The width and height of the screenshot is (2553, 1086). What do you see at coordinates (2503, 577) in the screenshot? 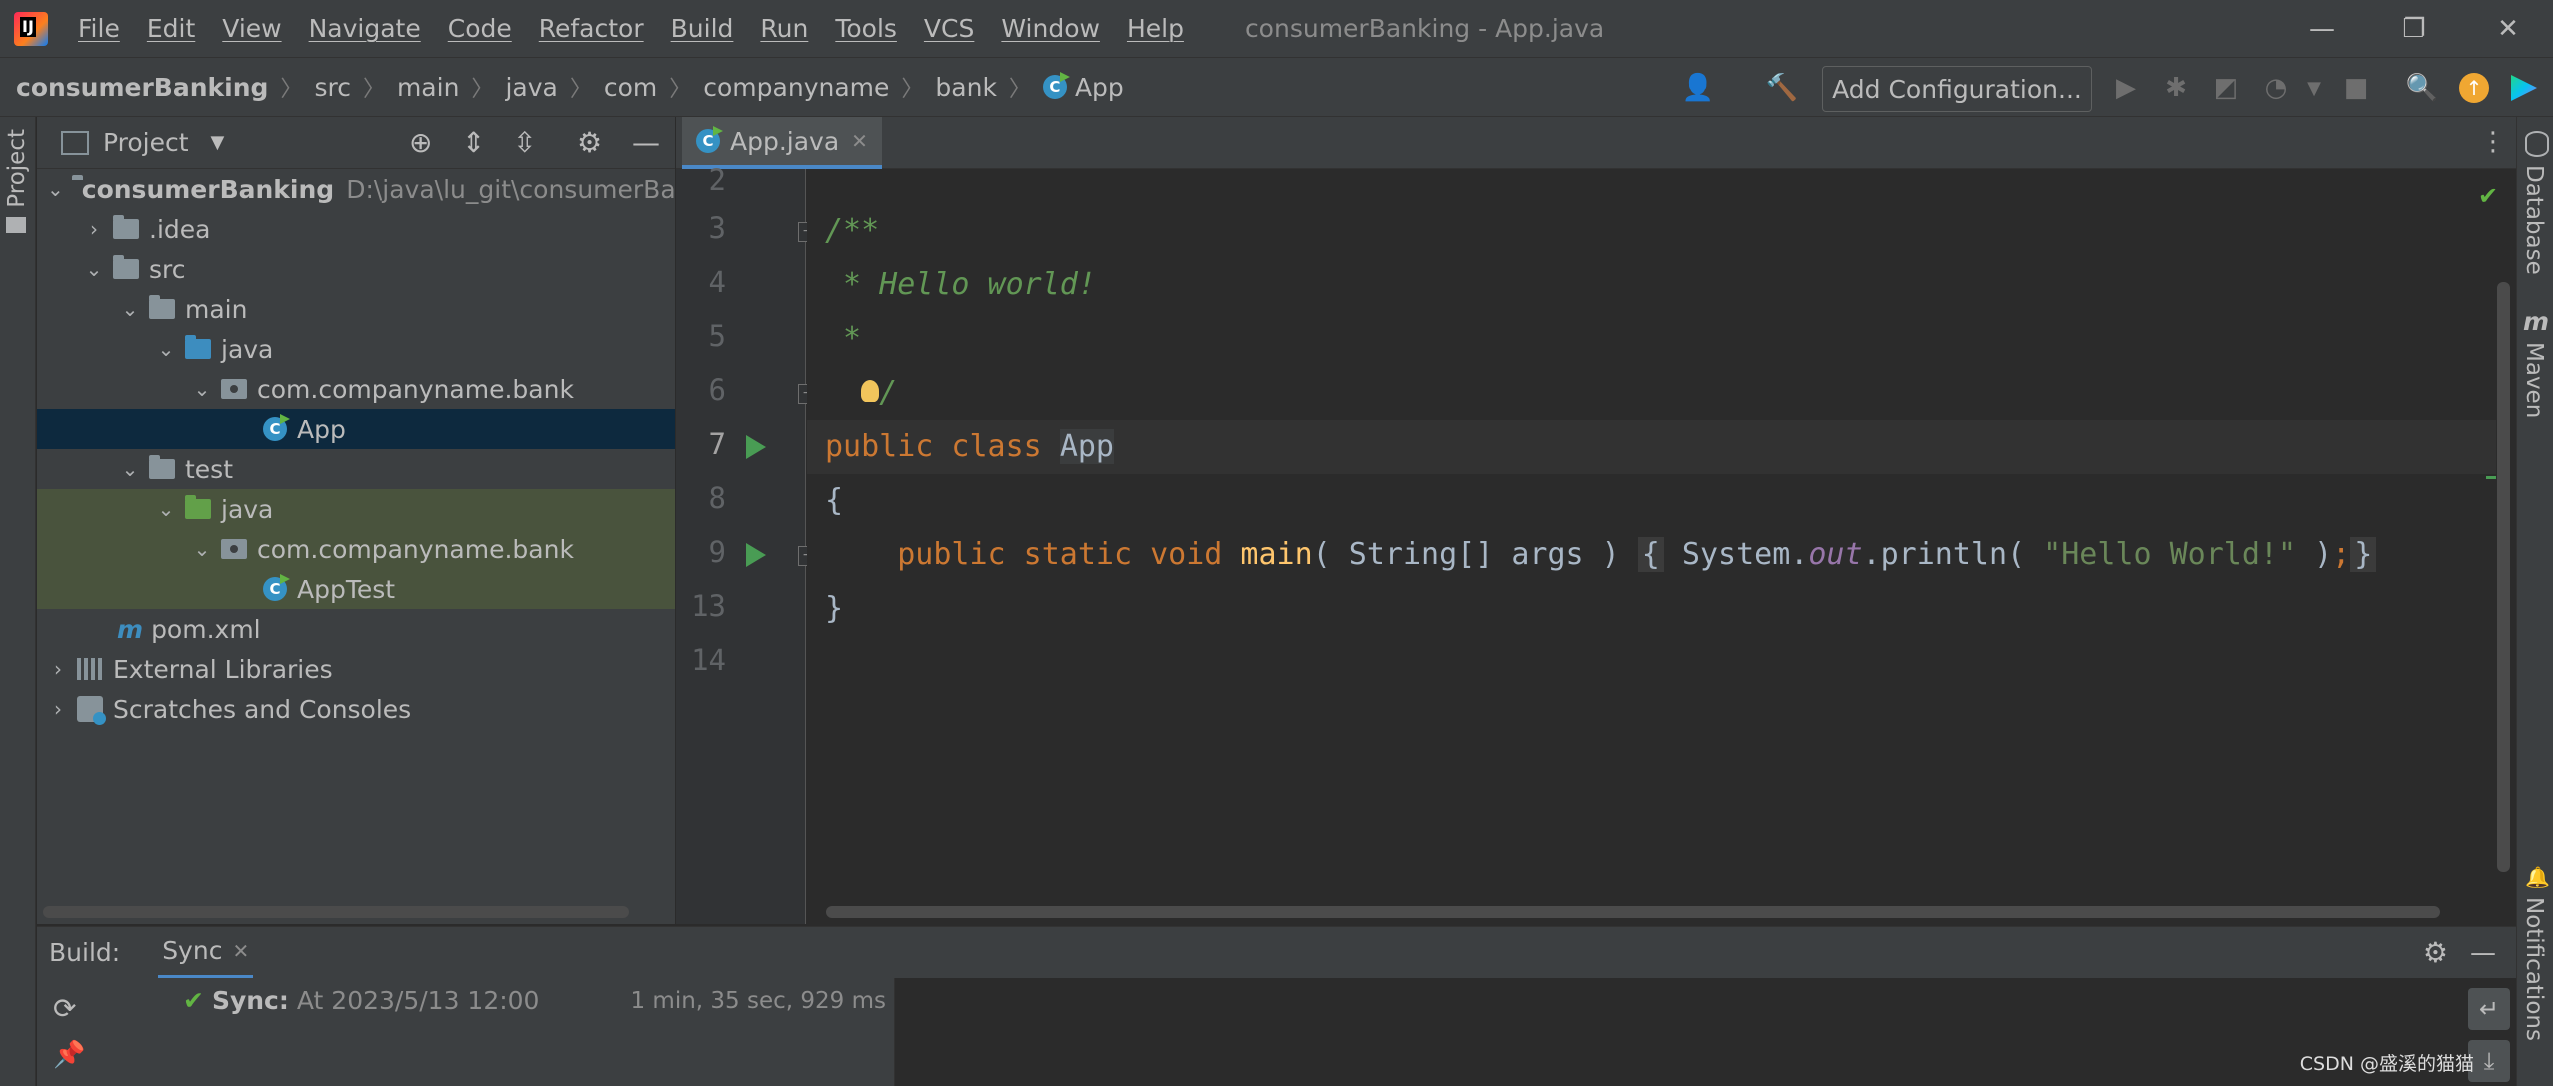
I see `editor-vertical-scrollbar` at bounding box center [2503, 577].